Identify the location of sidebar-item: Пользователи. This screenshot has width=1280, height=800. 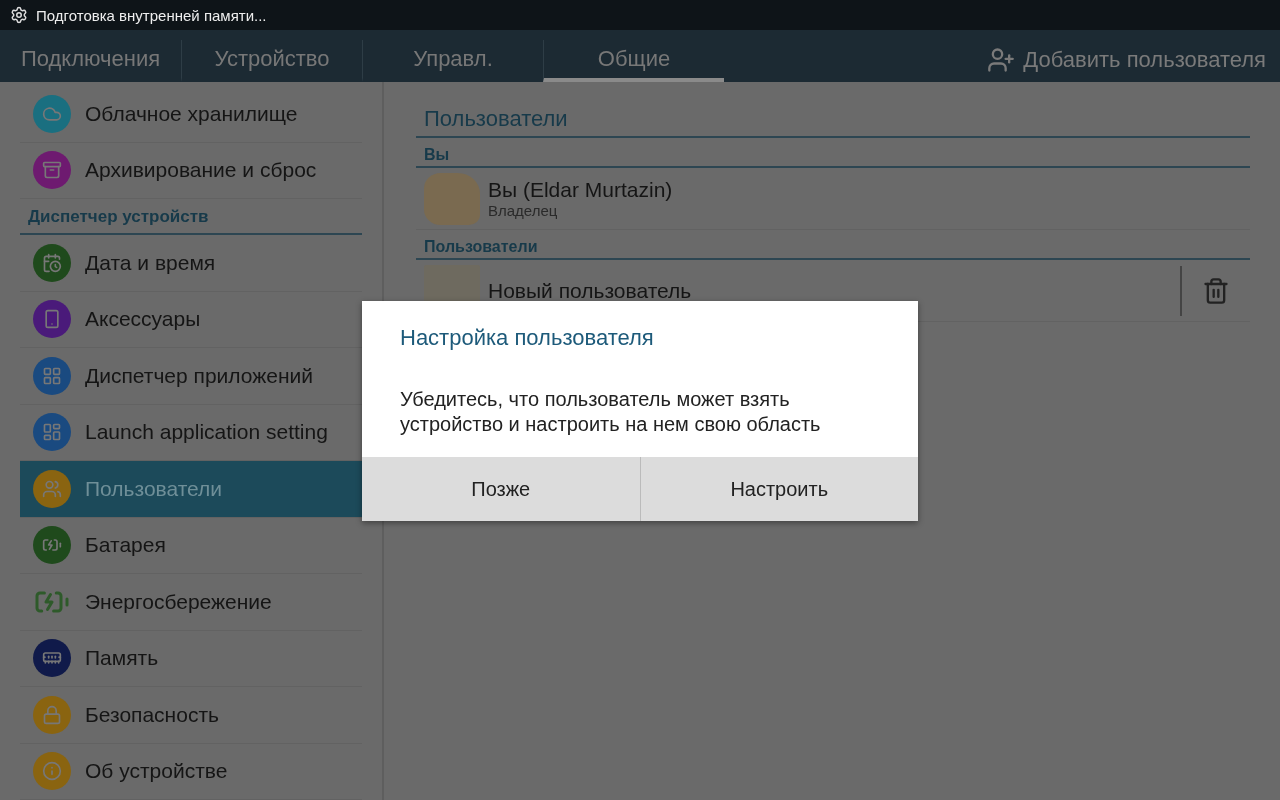
(191, 489).